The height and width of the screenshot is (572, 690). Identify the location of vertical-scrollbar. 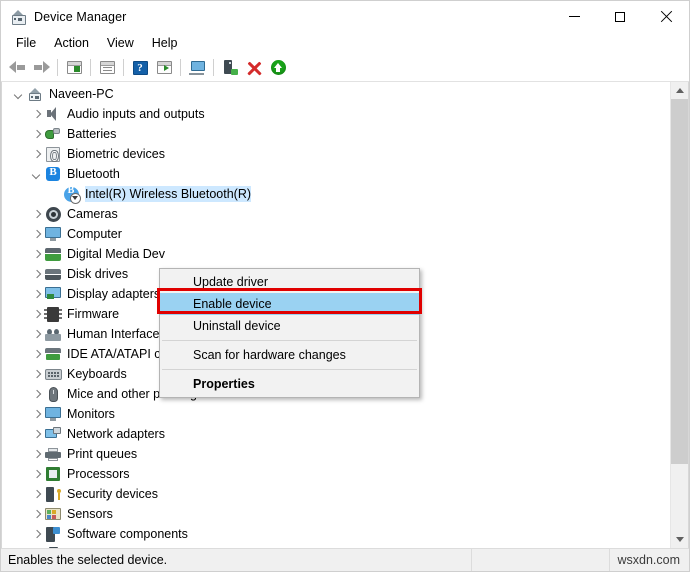
(679, 315).